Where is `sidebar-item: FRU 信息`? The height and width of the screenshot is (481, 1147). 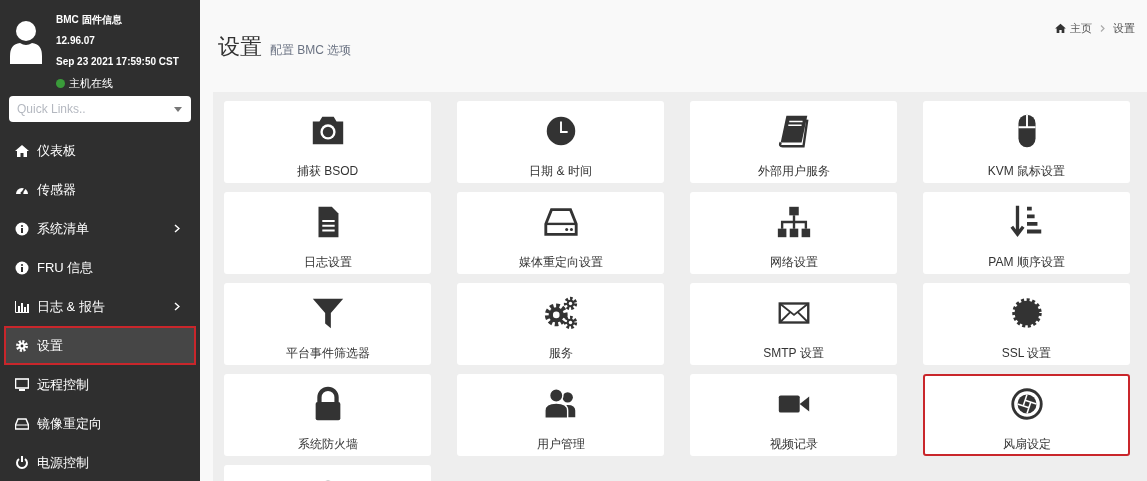 sidebar-item: FRU 信息 is located at coordinates (100, 267).